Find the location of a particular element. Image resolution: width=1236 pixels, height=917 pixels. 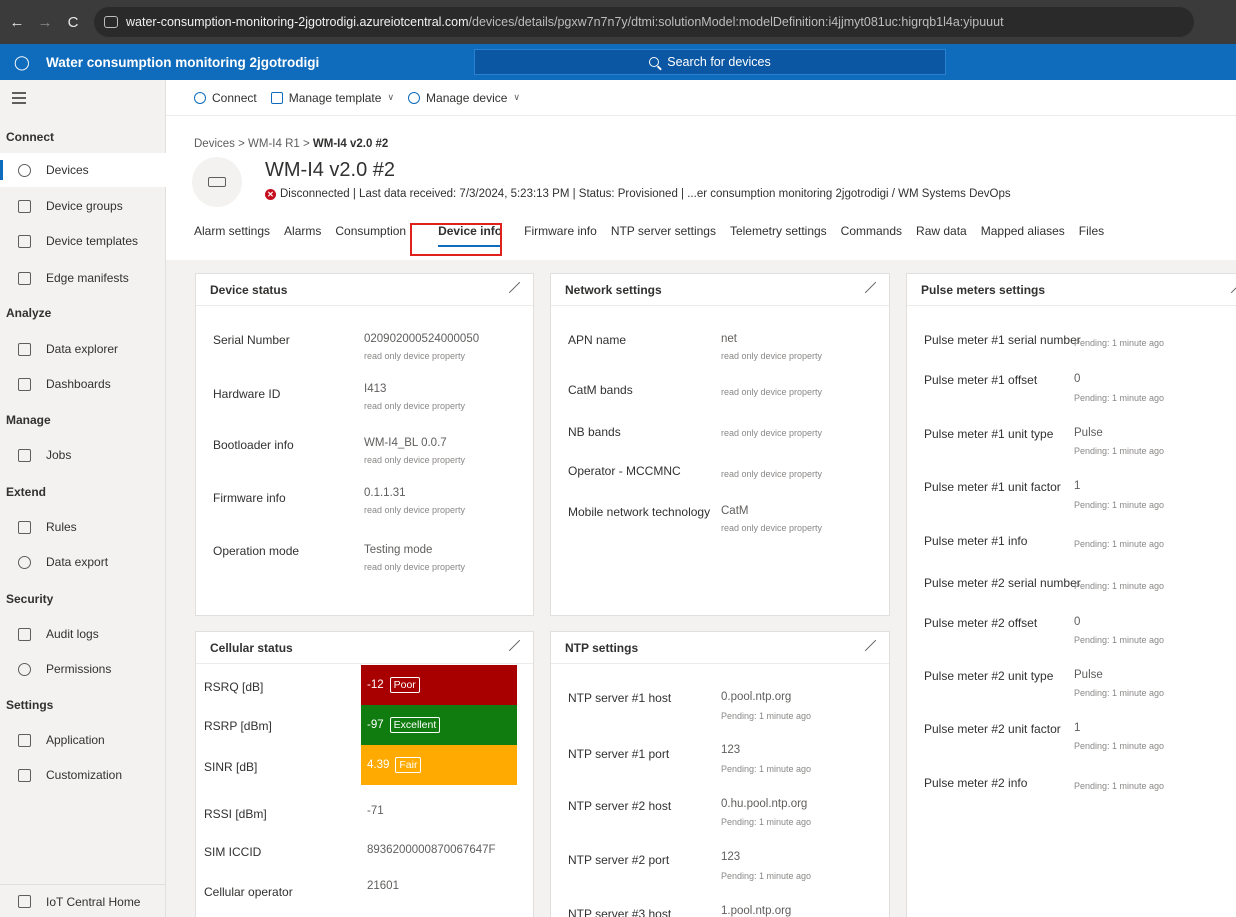

section-extend: Extend is located at coordinates (26, 492).